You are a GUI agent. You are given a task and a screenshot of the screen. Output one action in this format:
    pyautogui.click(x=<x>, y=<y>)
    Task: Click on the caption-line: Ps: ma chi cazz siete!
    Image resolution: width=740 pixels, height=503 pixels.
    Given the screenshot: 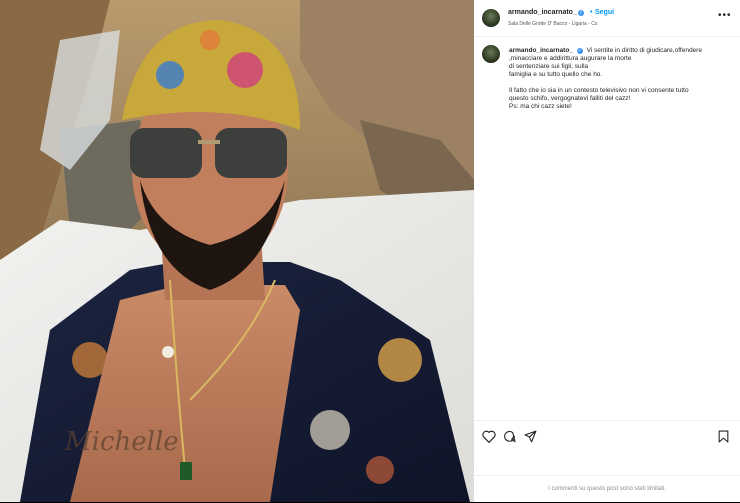 What is the action you would take?
    pyautogui.click(x=540, y=106)
    